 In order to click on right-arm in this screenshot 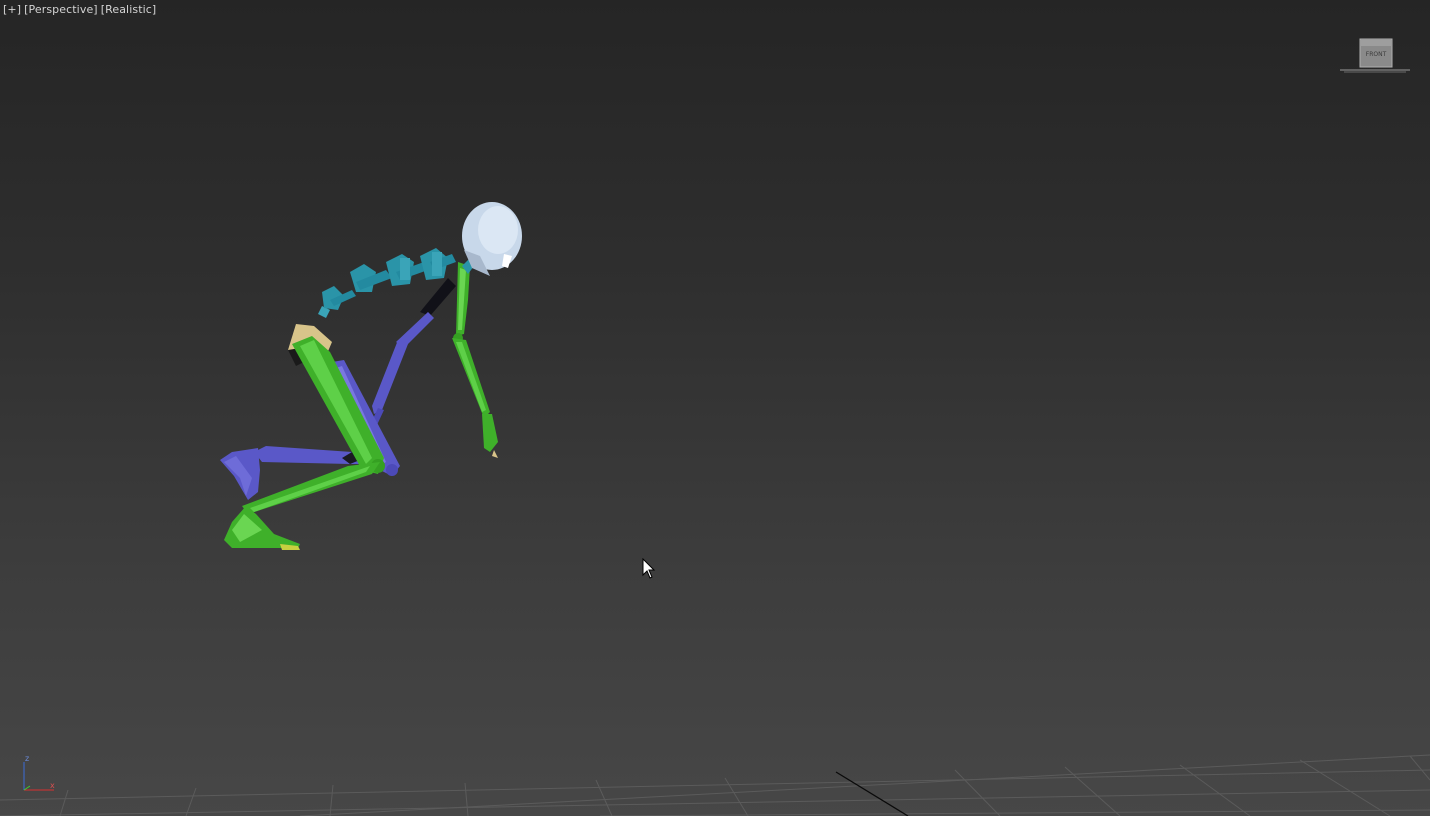, I will do `click(410, 359)`.